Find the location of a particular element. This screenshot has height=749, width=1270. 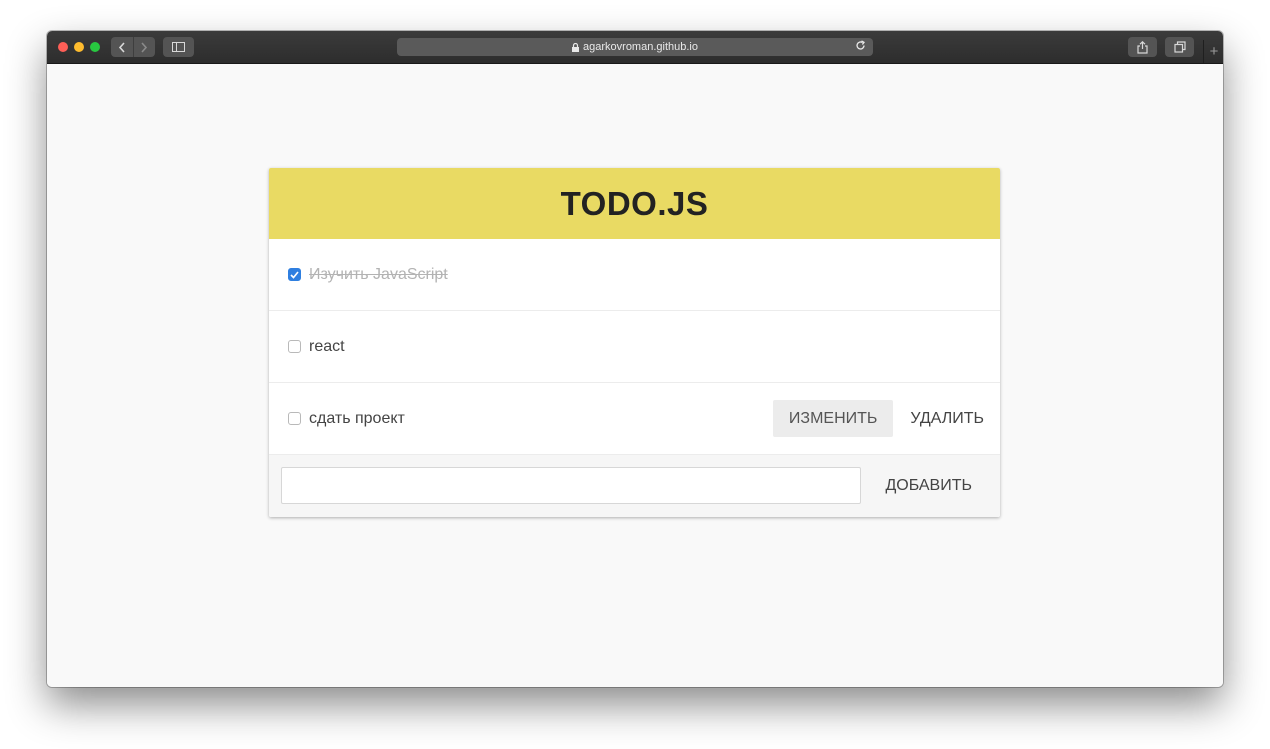

tabs-icon is located at coordinates (1179, 47).